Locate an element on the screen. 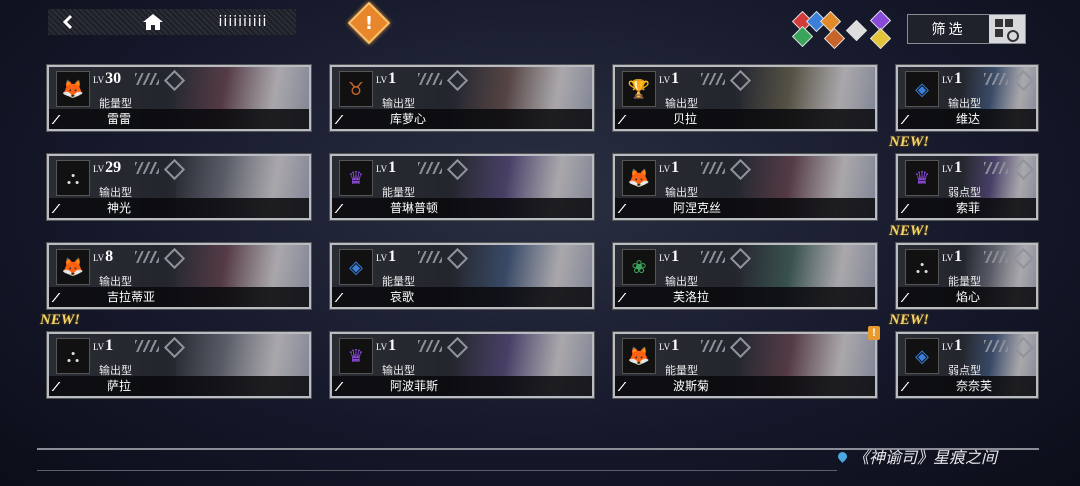 Image resolution: width=1080 pixels, height=486 pixels. card-bottom-bar: ⁄⁄⁄⁄ 库萝心 is located at coordinates (462, 119).